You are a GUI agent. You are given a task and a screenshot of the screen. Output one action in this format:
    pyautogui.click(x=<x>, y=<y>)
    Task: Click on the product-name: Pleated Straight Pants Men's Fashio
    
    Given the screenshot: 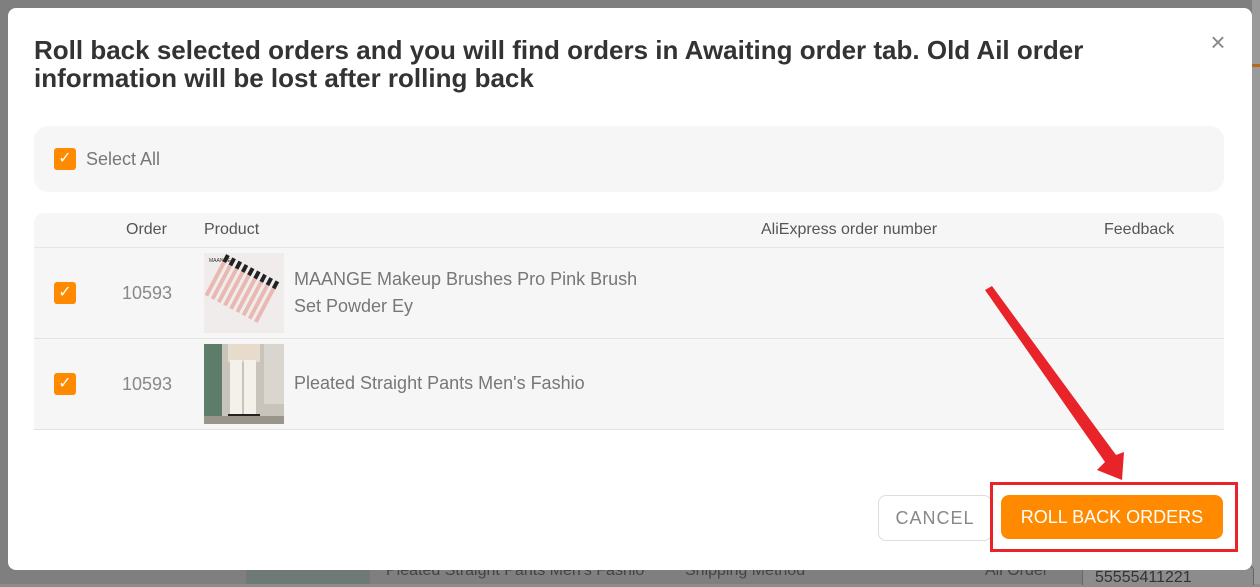 What is the action you would take?
    pyautogui.click(x=474, y=383)
    